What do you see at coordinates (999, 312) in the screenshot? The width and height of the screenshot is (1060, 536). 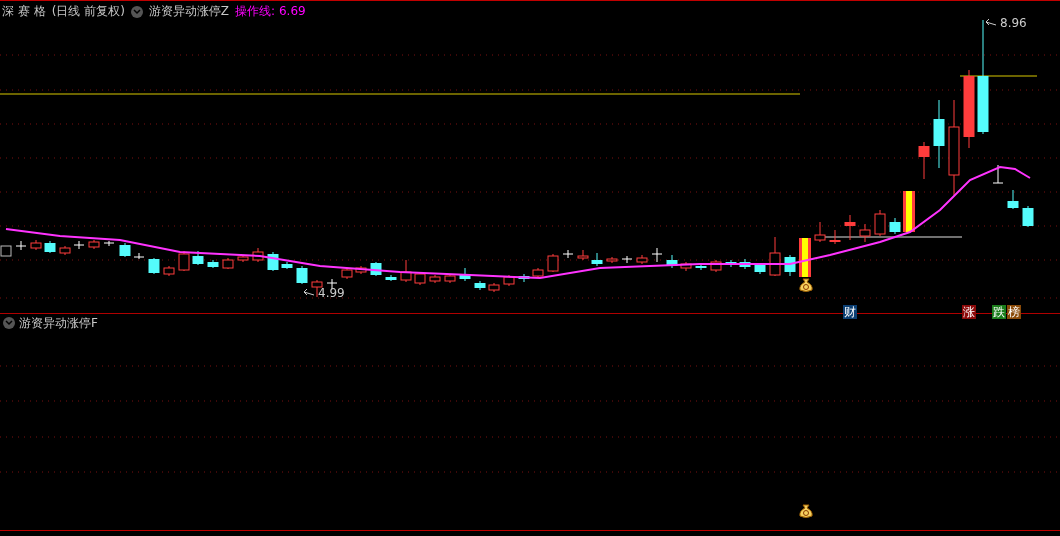 I see `signal-tag: 跌` at bounding box center [999, 312].